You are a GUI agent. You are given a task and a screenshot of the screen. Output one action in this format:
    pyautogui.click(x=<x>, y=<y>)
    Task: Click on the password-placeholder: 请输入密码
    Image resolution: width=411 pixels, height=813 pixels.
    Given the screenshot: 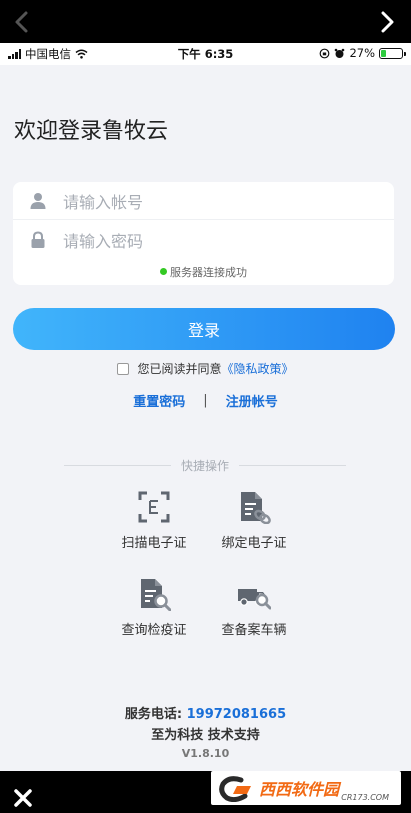 What is the action you would take?
    pyautogui.click(x=103, y=241)
    